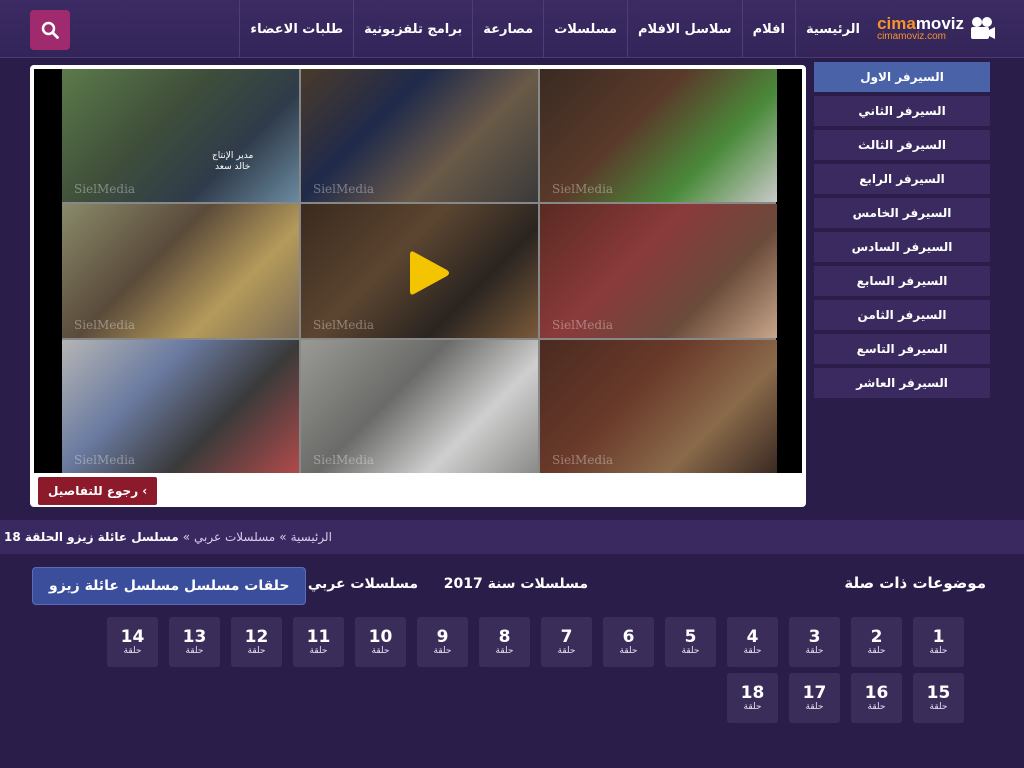 This screenshot has width=1024, height=768. Describe the element at coordinates (902, 383) in the screenshot. I see `server-item: السيرفر العاشر` at that location.